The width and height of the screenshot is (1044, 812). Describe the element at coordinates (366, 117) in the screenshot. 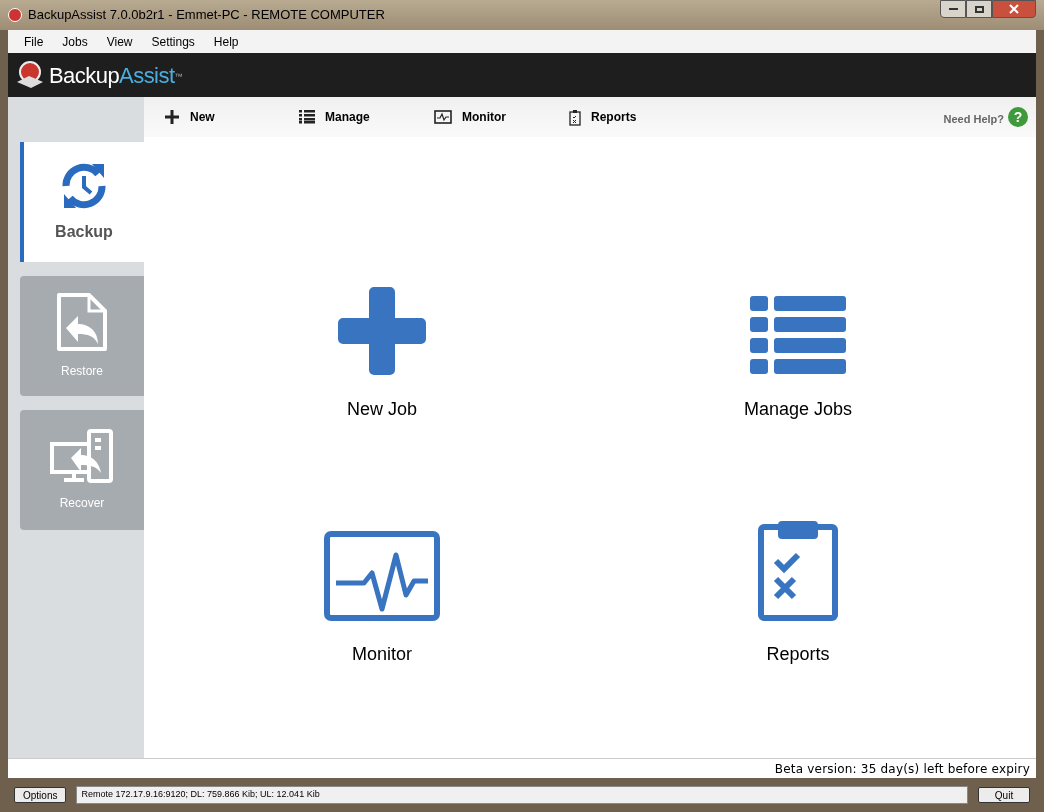

I see `toolbar-button: Manage` at that location.